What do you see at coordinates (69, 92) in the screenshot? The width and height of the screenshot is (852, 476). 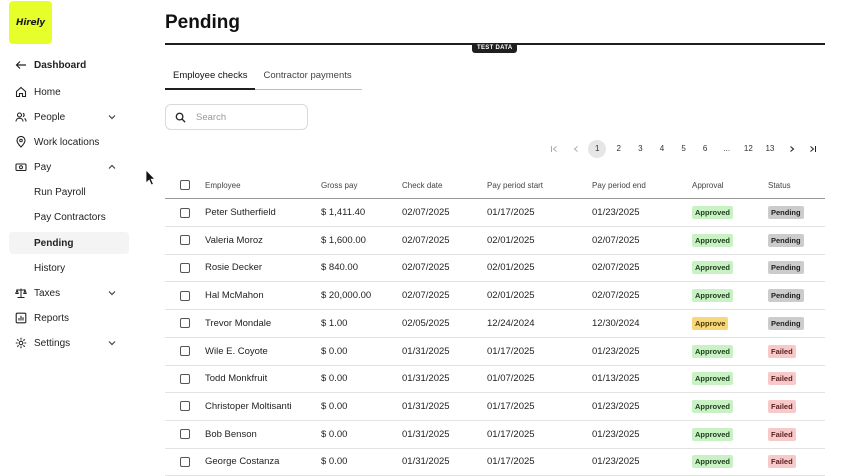 I see `sidebar-item-home: Home` at bounding box center [69, 92].